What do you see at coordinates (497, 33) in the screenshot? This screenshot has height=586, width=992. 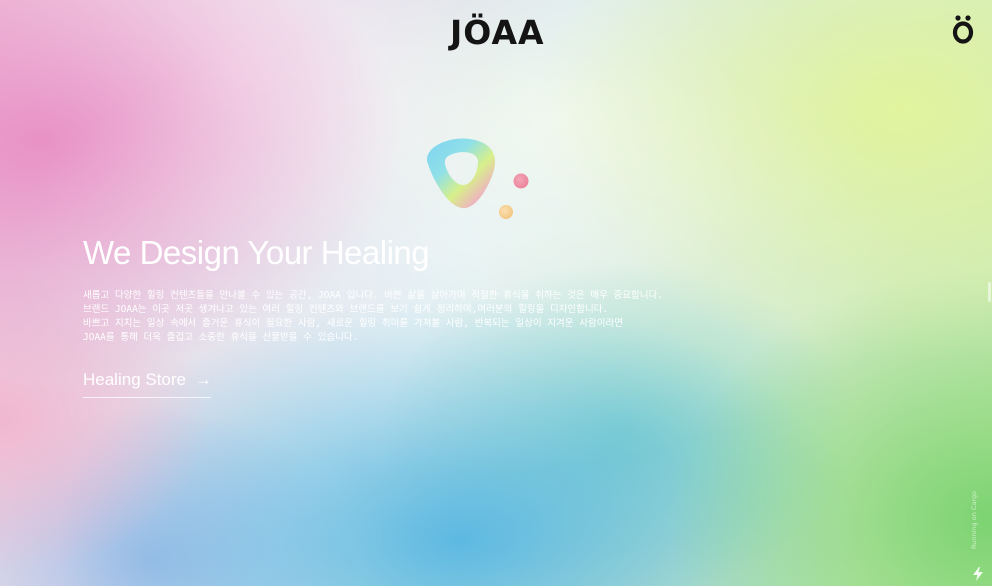 I see `joaa-logo: JÖAA` at bounding box center [497, 33].